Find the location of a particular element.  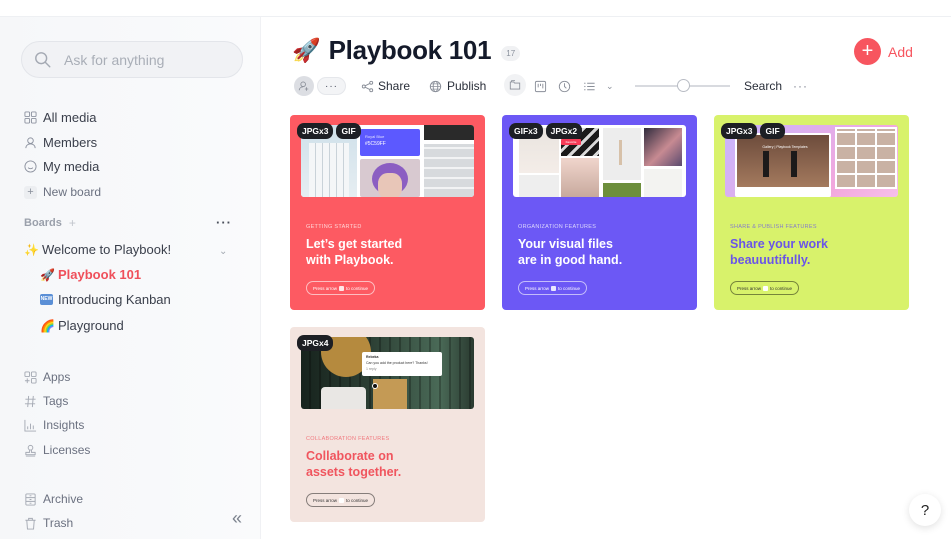

board-label: Playbook 101 is located at coordinates (100, 274).